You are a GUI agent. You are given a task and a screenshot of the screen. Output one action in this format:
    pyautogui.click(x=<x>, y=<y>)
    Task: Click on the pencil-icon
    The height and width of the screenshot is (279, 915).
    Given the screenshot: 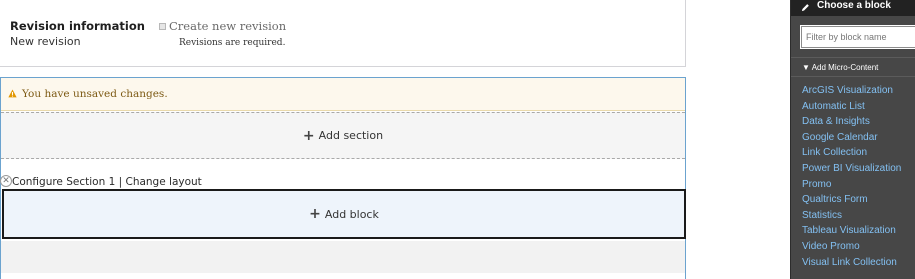 What is the action you would take?
    pyautogui.click(x=805, y=7)
    